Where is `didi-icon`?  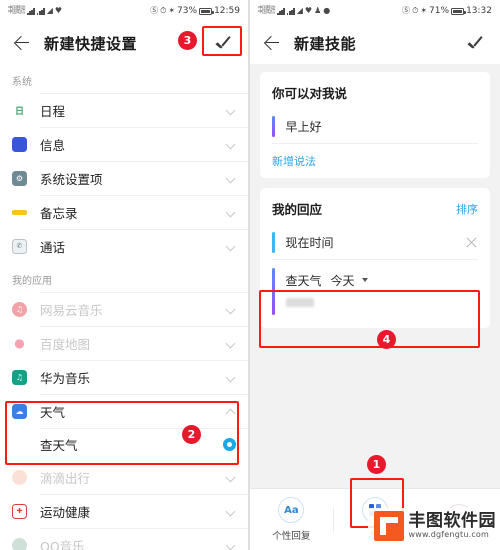 didi-icon is located at coordinates (19, 477).